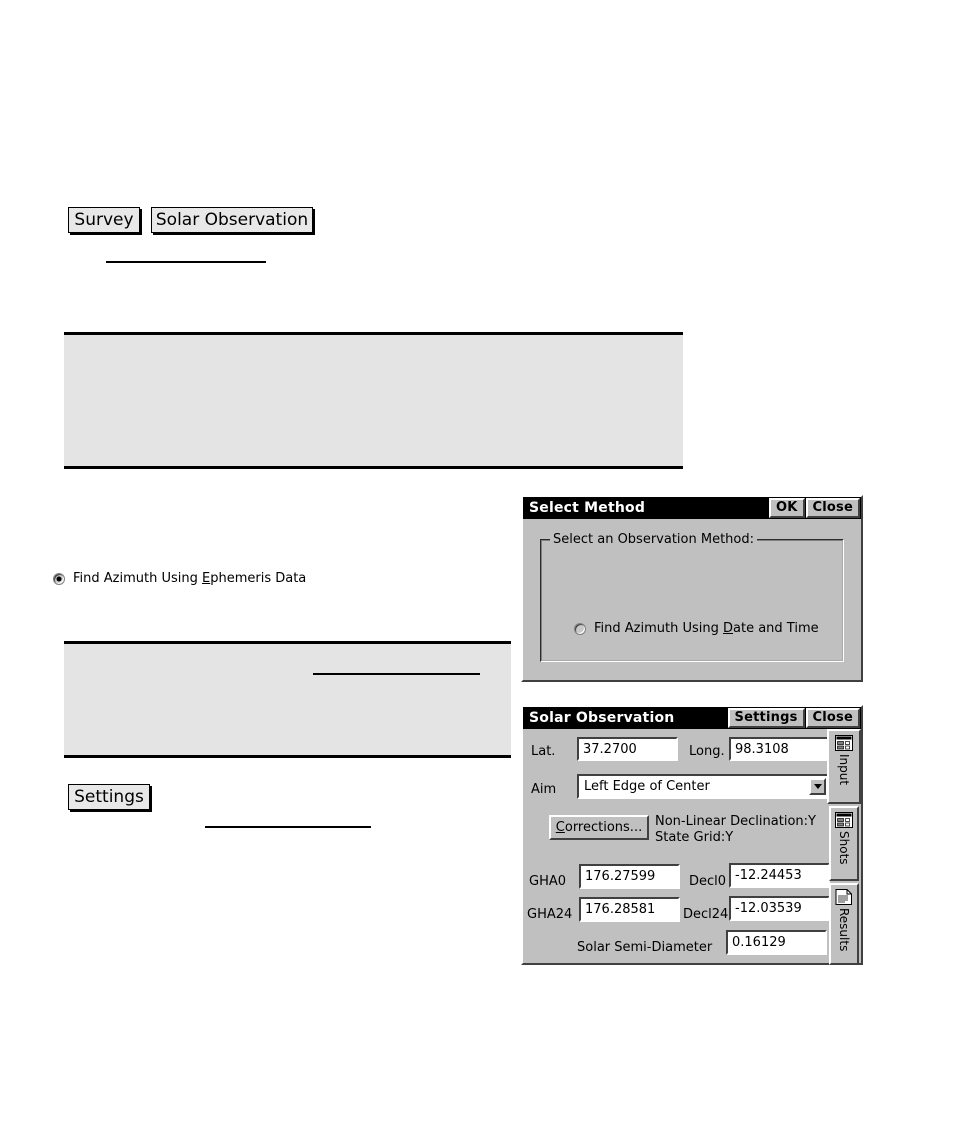 This screenshot has height=1146, width=954. I want to click on decl0-input: -12.24453, so click(779, 875).